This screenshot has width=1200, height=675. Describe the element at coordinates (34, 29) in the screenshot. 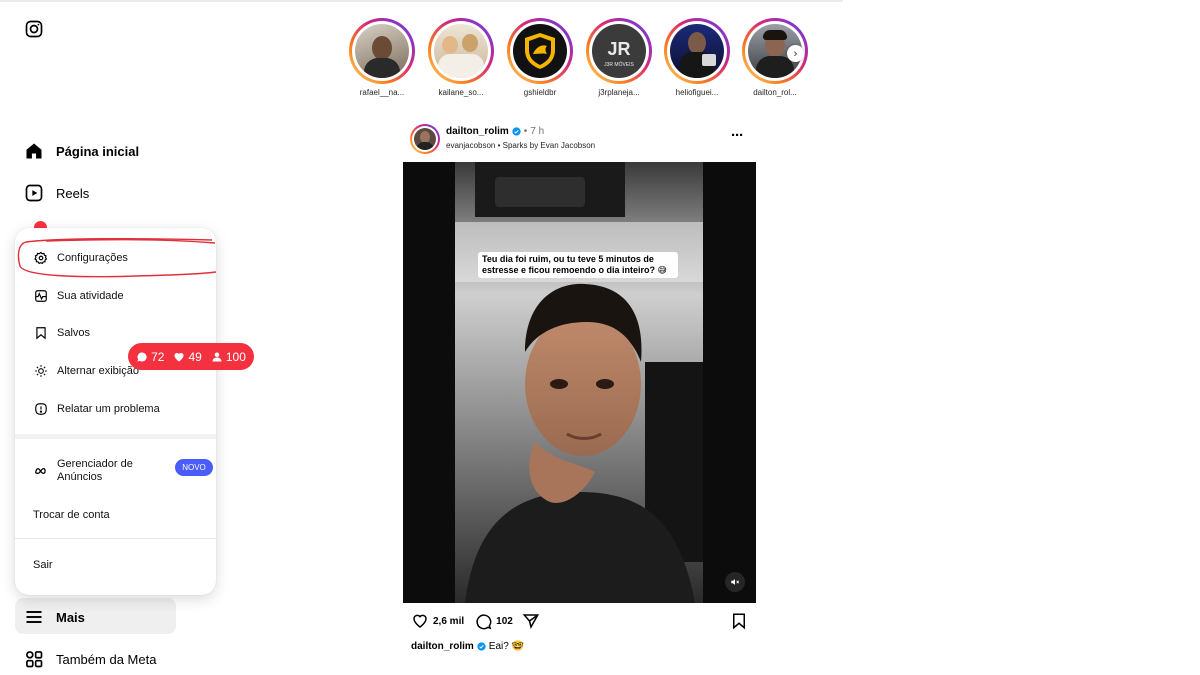

I see `instagram-icon` at that location.